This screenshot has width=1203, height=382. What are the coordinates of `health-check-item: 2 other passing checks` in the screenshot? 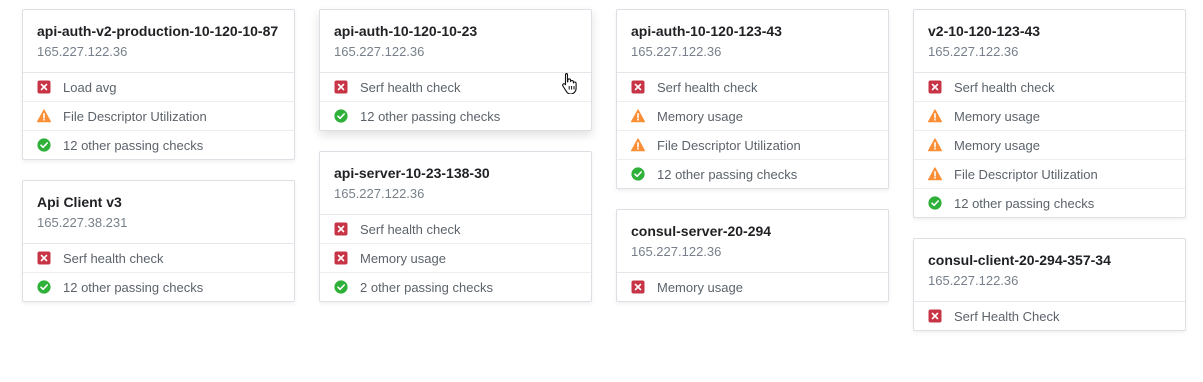 It's located at (455, 286).